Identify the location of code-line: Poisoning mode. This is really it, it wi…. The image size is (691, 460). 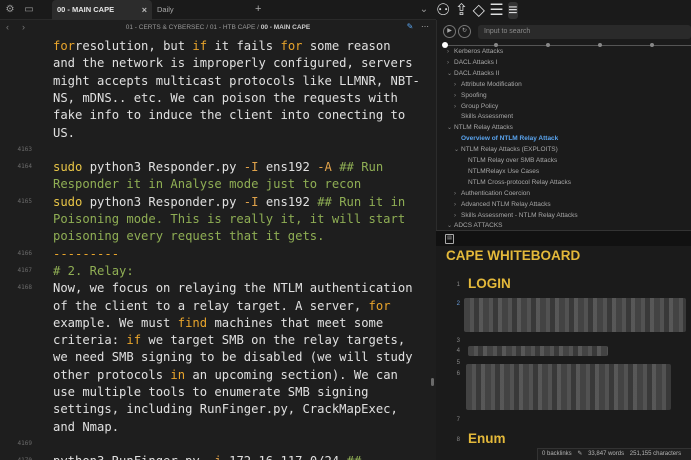
(238, 219).